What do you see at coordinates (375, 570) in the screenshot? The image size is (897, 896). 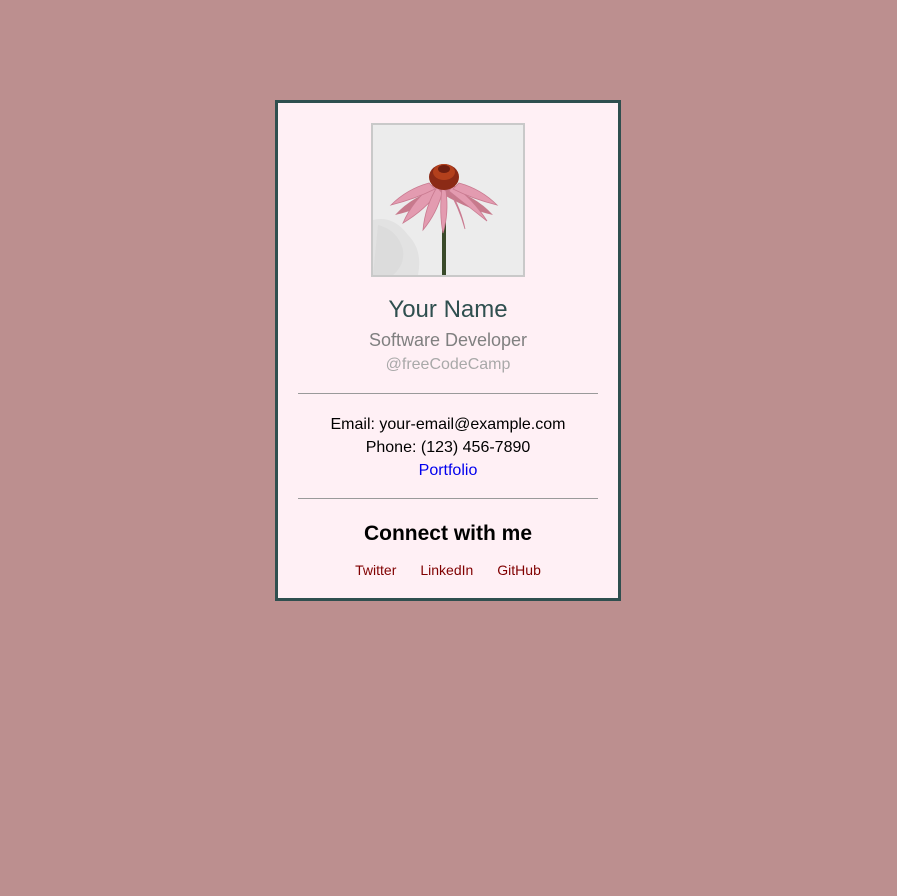 I see `twitter-link: Twitter` at bounding box center [375, 570].